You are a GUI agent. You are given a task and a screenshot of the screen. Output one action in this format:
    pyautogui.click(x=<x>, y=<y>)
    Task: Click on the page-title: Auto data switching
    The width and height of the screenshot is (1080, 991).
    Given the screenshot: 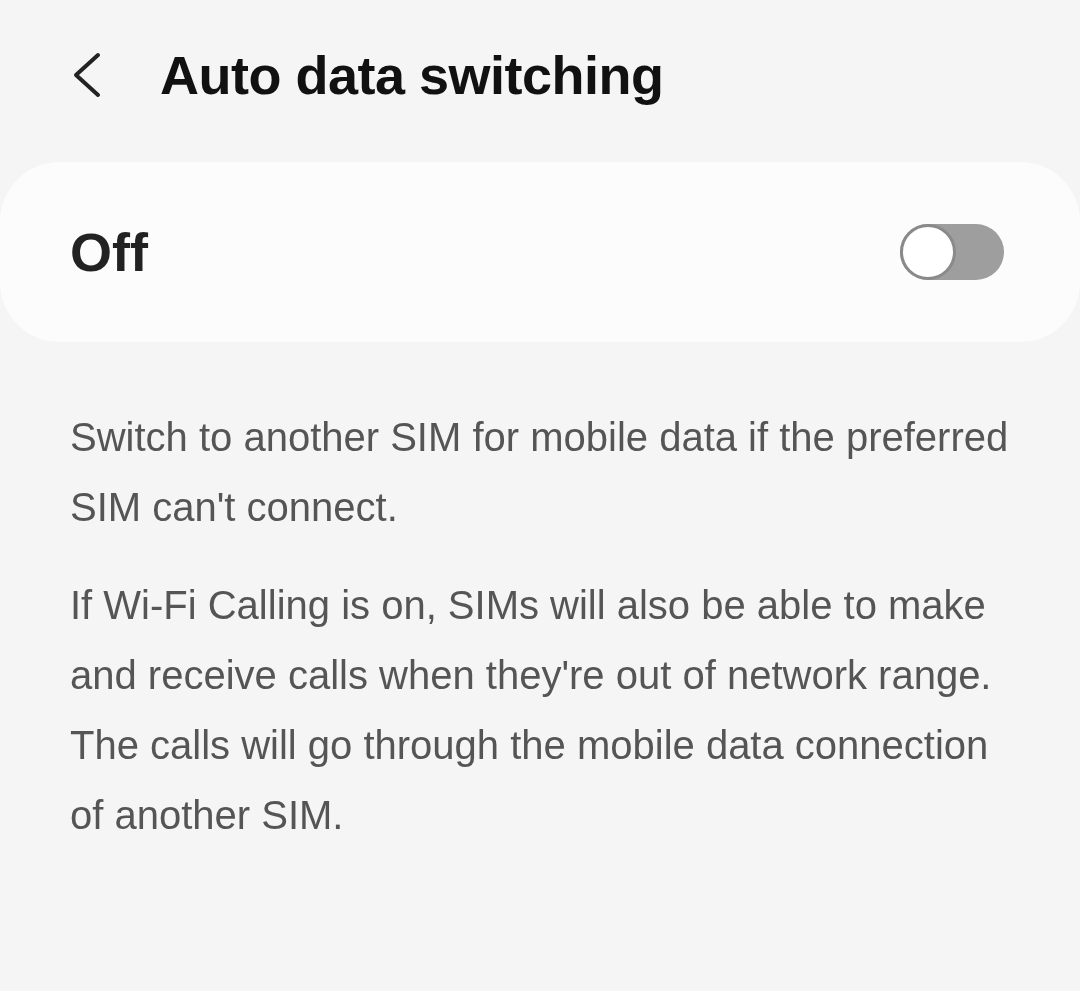 What is the action you would take?
    pyautogui.click(x=412, y=75)
    